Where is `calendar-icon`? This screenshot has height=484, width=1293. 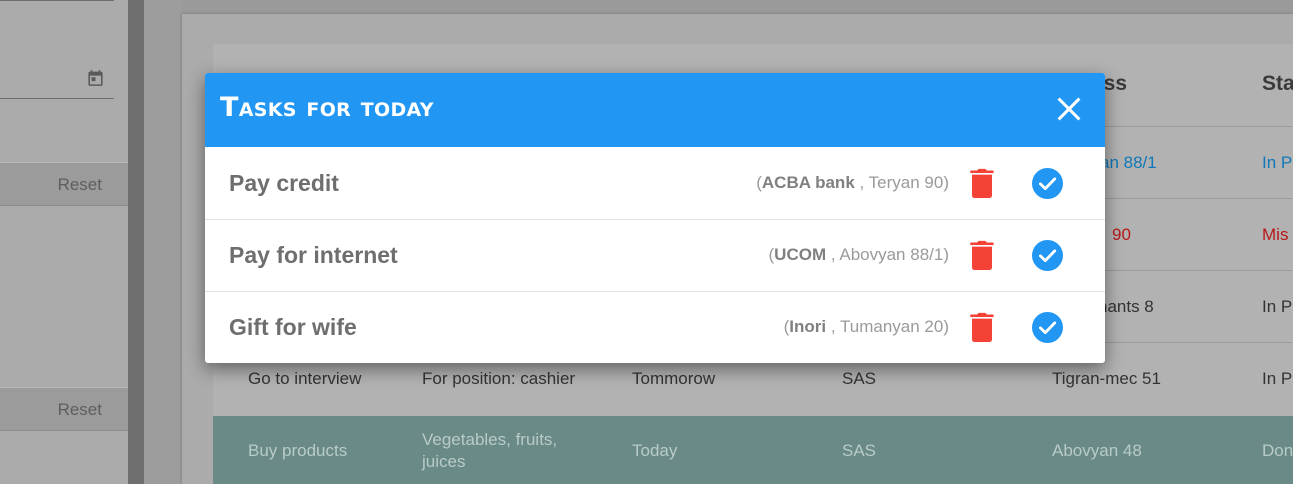
calendar-icon is located at coordinates (95, 78).